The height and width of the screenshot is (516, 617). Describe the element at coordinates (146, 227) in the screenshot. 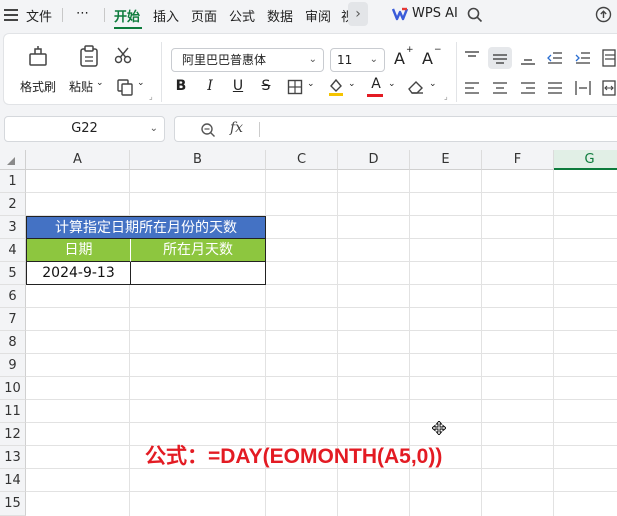

I see `table-title-cell: 计算指定日期所在月份的天数` at that location.